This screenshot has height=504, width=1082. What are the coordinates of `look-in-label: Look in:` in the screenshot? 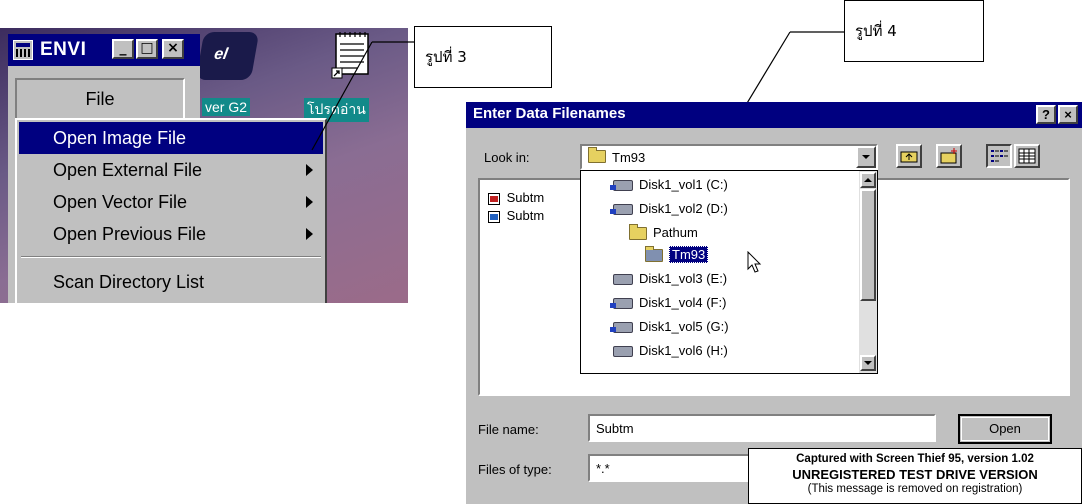 It's located at (507, 157).